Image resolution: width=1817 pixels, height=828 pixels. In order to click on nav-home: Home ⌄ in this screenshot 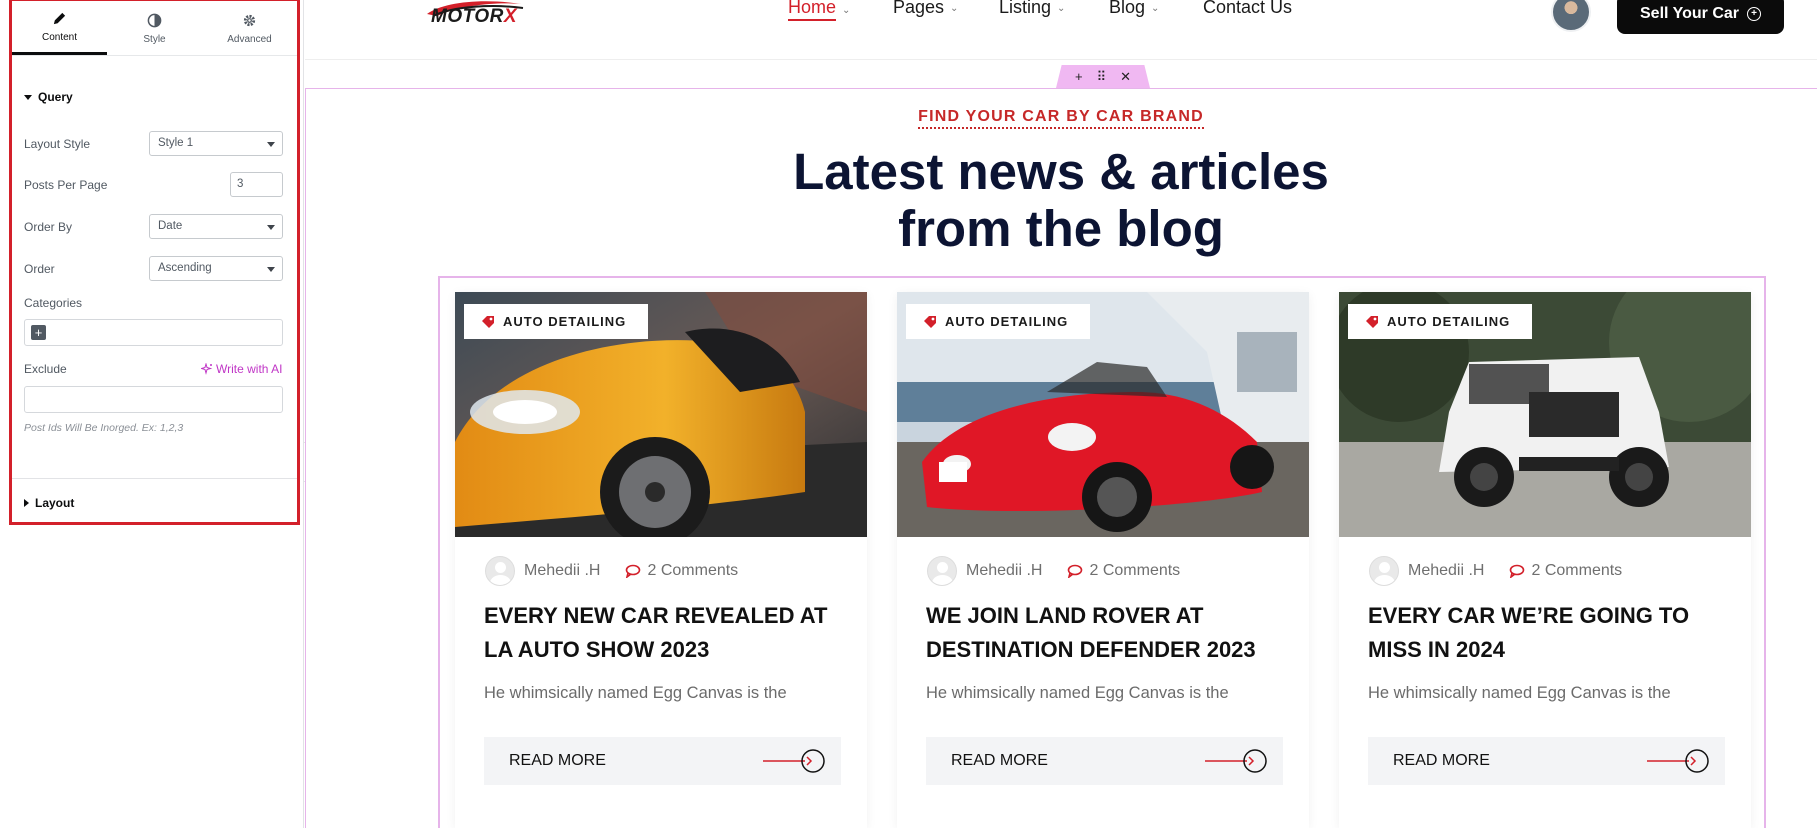, I will do `click(819, 10)`.